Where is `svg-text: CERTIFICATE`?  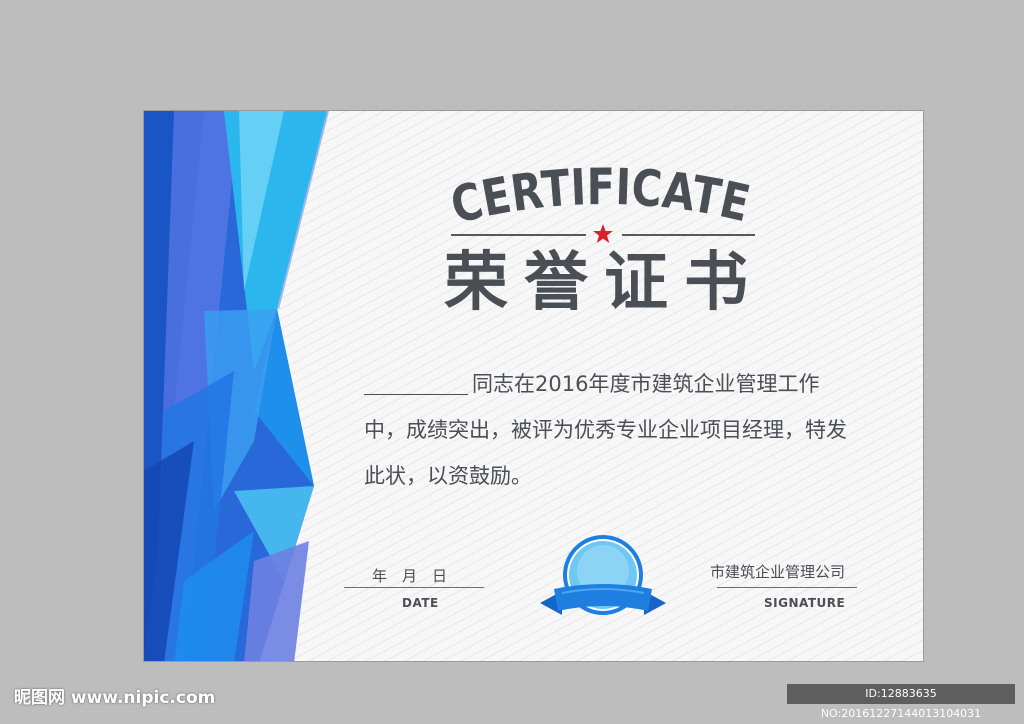
svg-text: CERTIFICATE is located at coordinates (600, 193).